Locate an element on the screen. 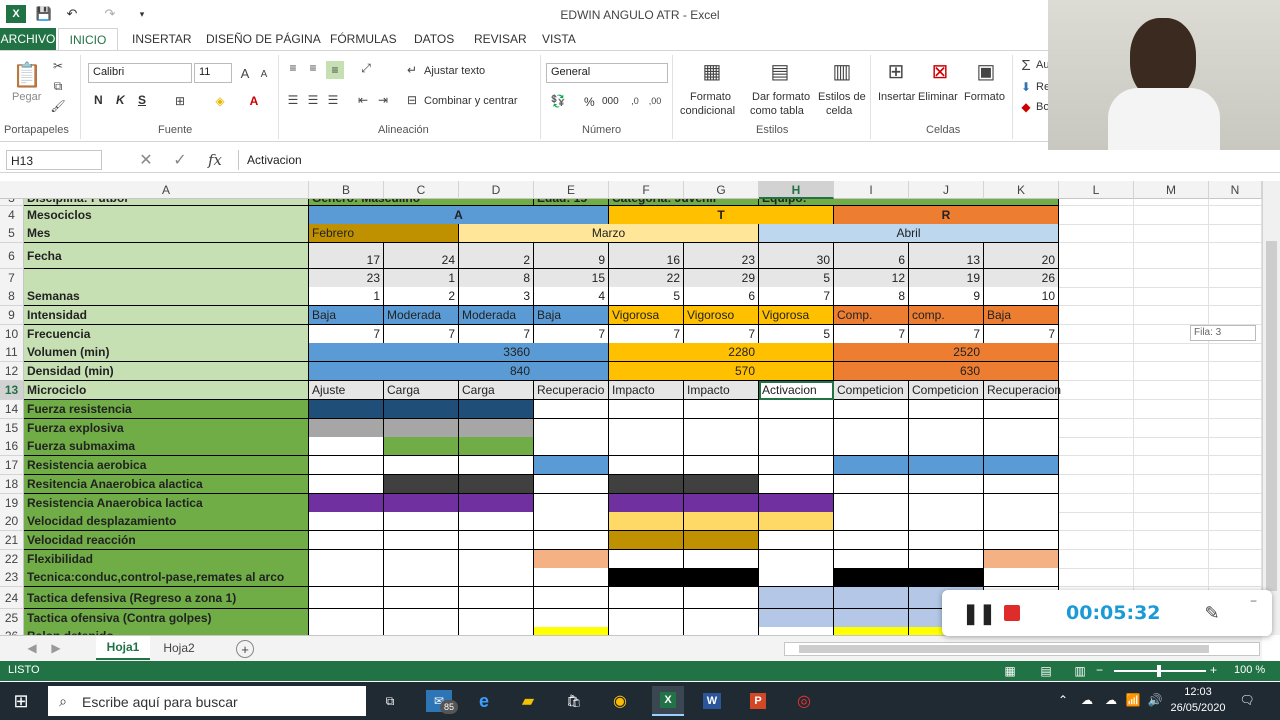 Image resolution: width=1280 pixels, height=720 pixels. column-header-f: F is located at coordinates (646, 190).